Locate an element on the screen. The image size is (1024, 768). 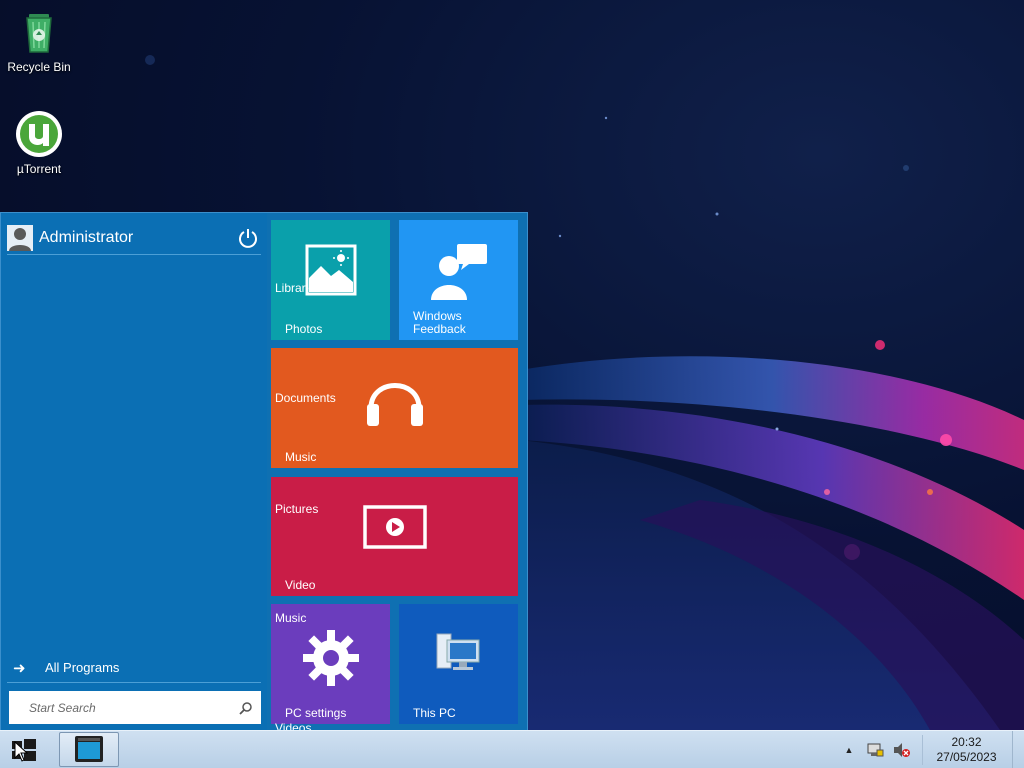
app-window-icon is located at coordinates (89, 749).